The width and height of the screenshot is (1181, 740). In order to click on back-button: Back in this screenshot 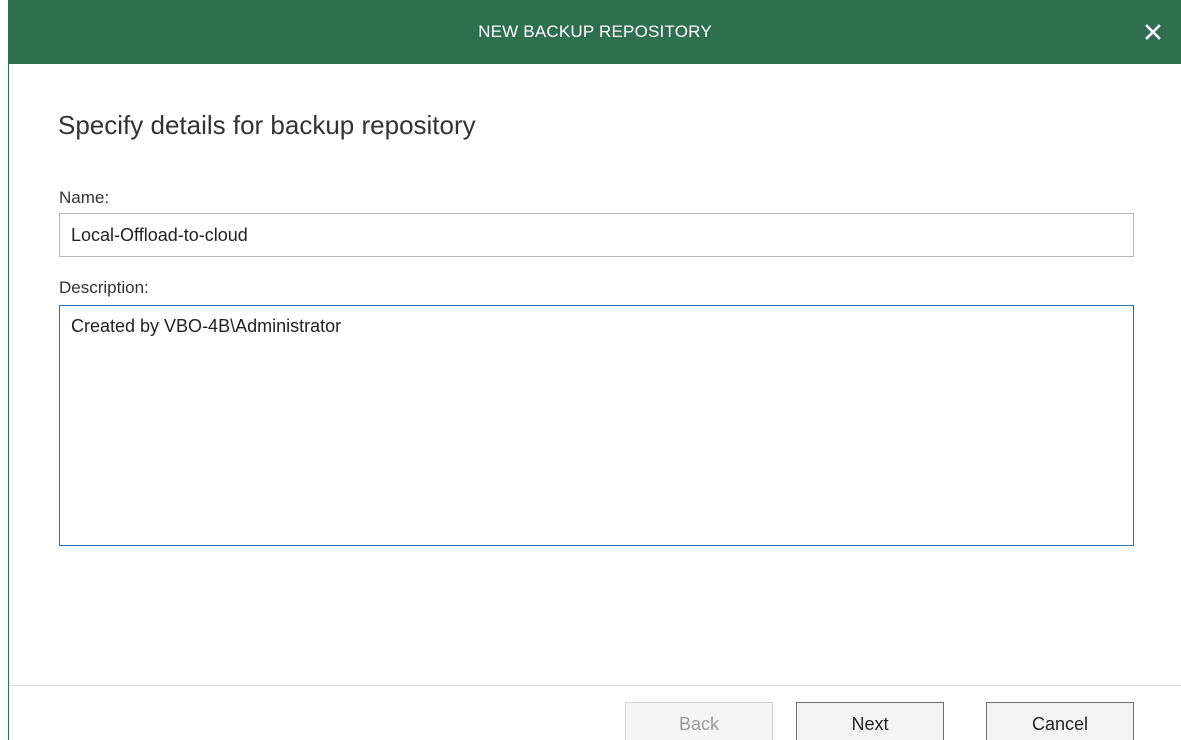, I will do `click(699, 721)`.